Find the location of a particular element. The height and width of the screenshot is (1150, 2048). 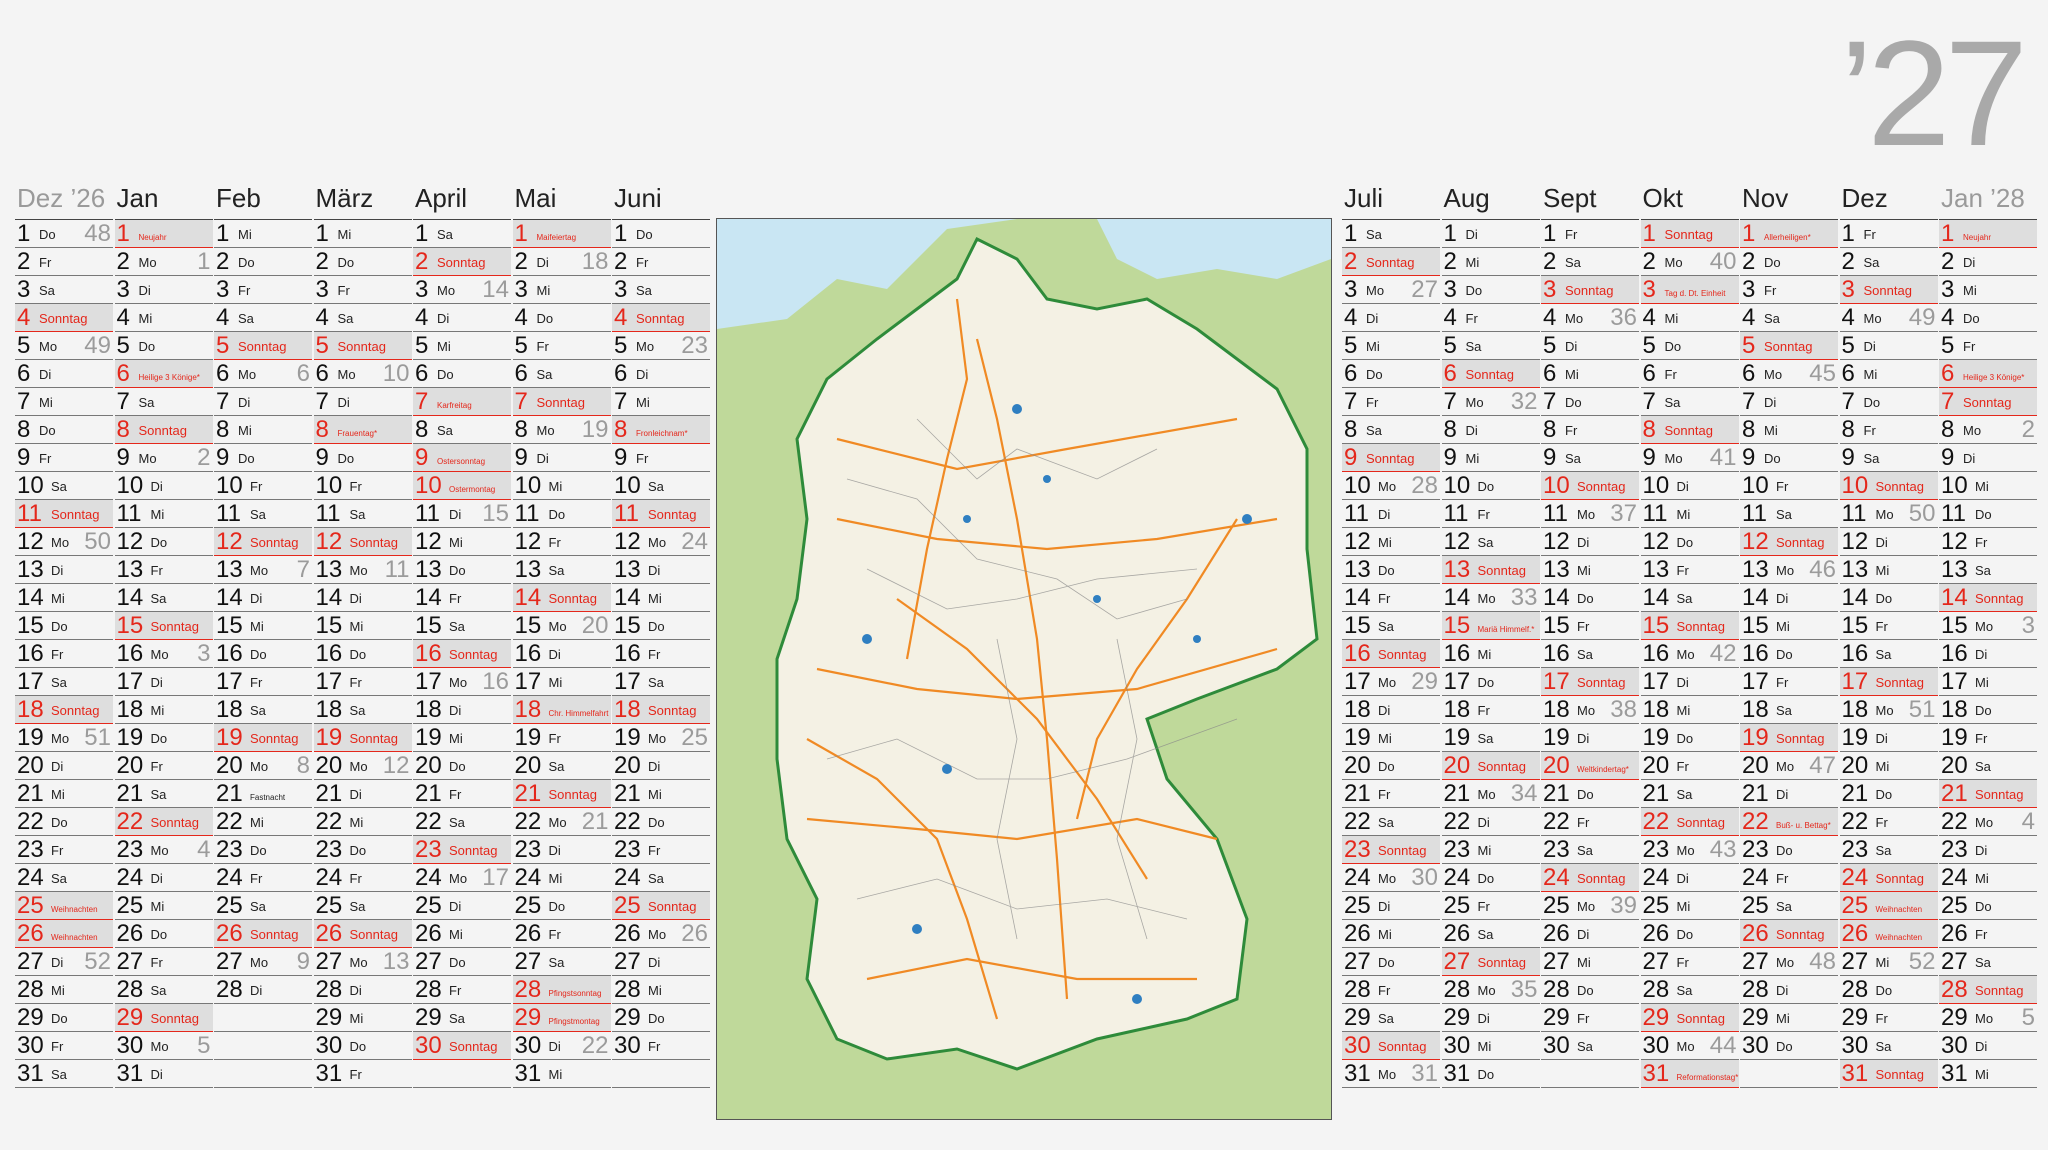

day-row: 8 Fronleichnam* is located at coordinates (661, 430).